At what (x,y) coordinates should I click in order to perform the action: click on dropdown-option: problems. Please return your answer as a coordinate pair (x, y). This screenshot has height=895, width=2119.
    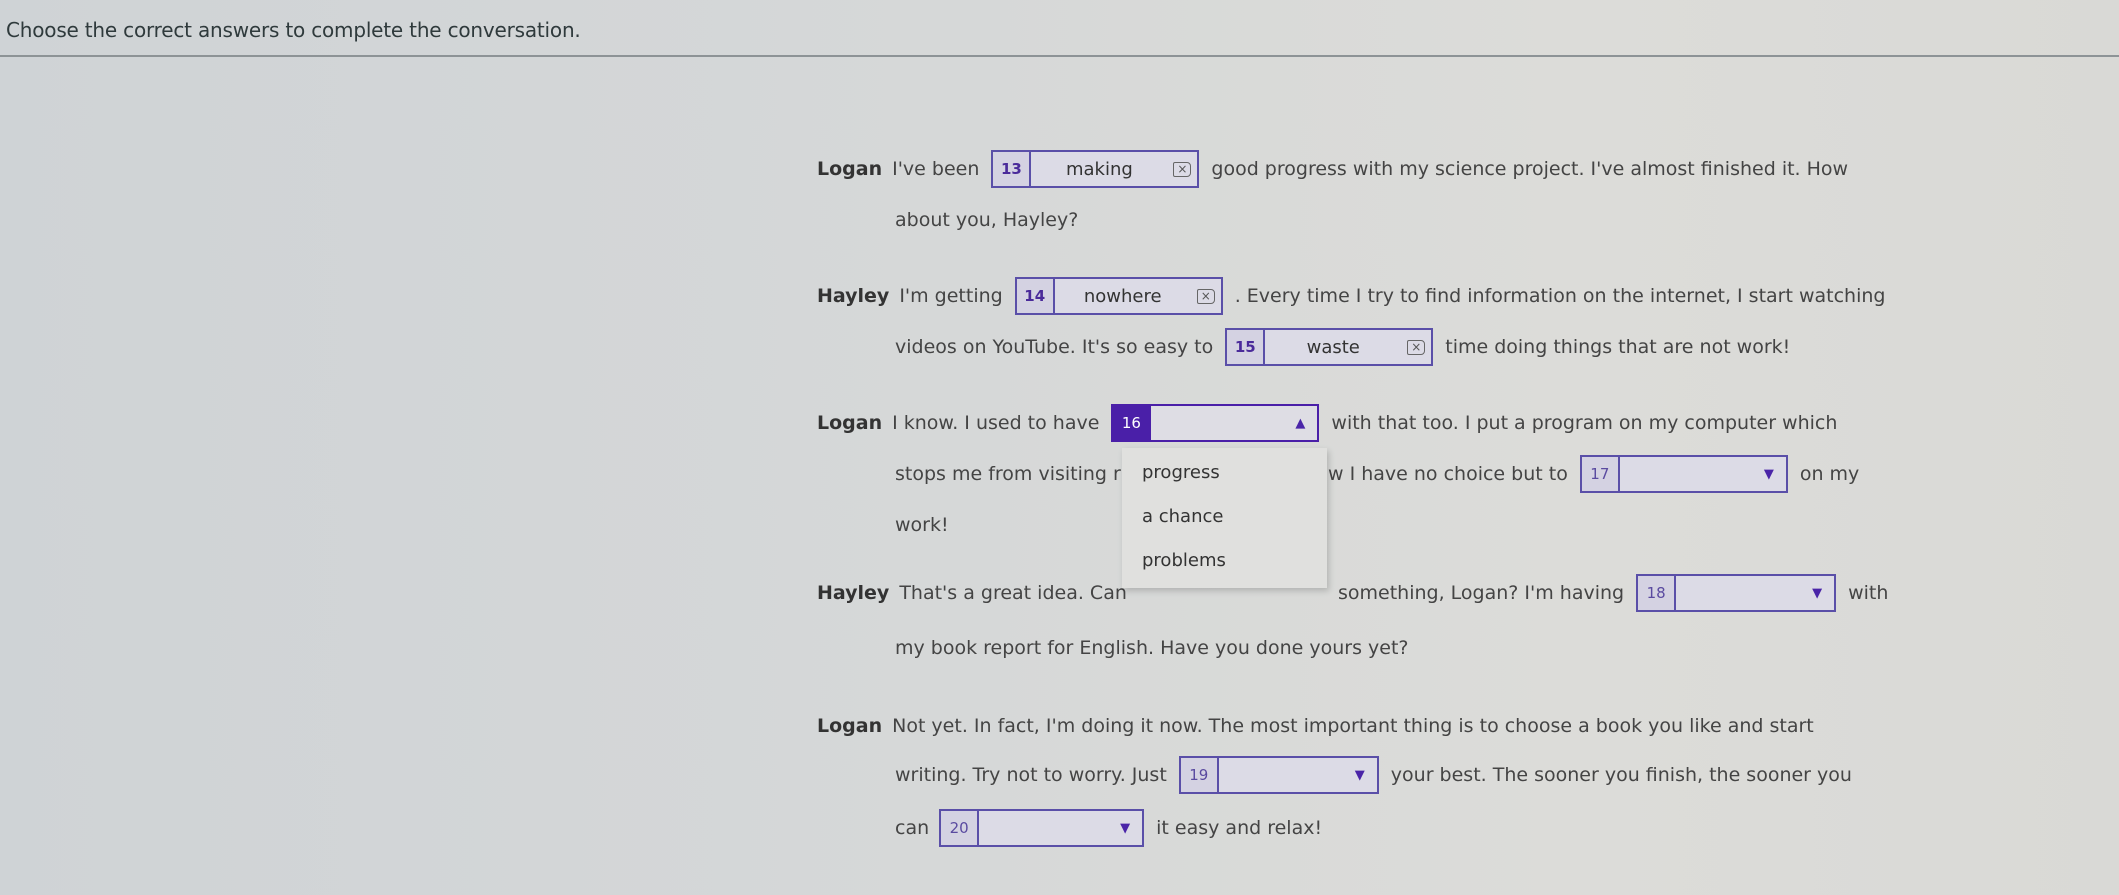
    Looking at the image, I should click on (1184, 560).